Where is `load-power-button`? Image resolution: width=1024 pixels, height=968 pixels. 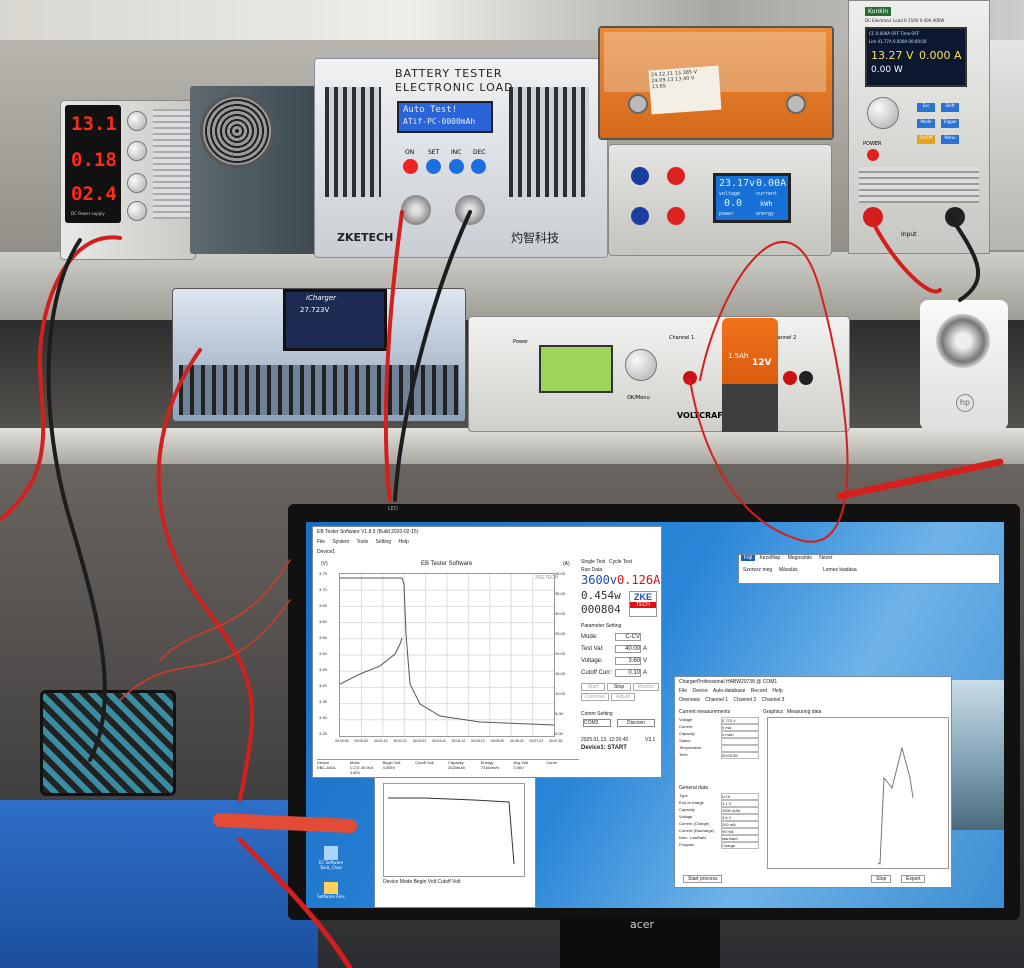 load-power-button is located at coordinates (873, 155).